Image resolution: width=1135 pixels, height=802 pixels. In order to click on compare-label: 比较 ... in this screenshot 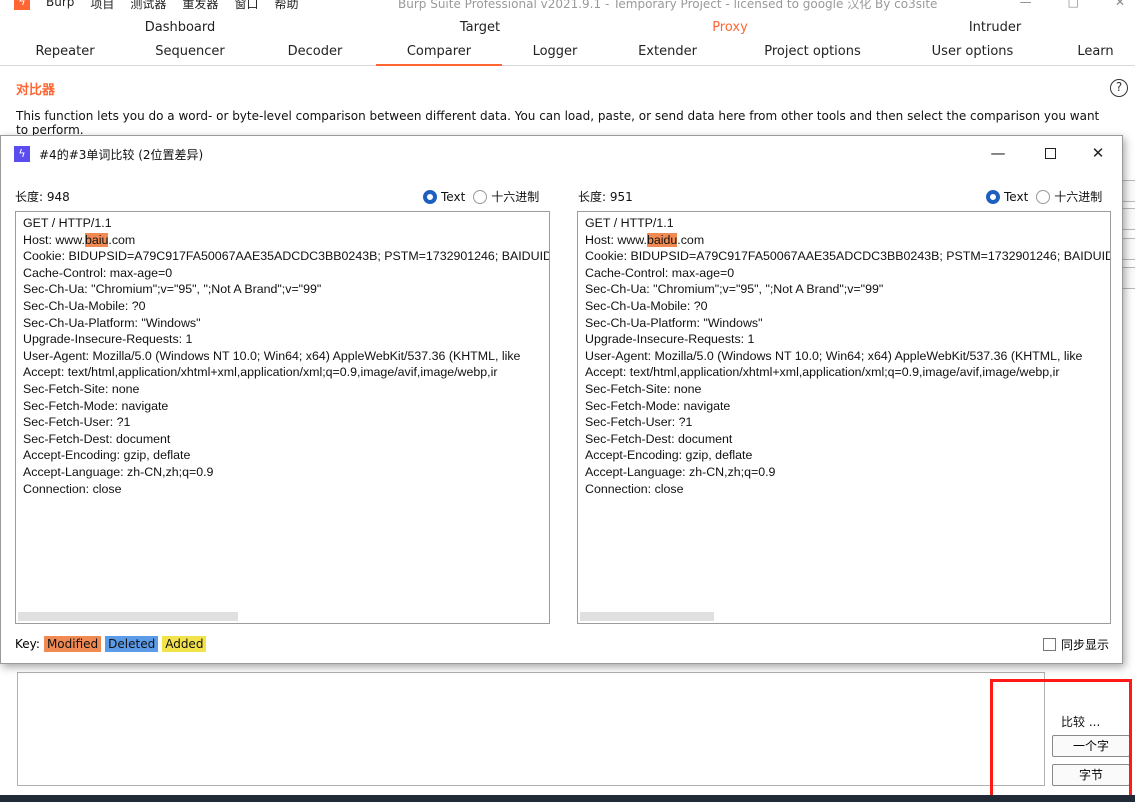, I will do `click(1081, 722)`.